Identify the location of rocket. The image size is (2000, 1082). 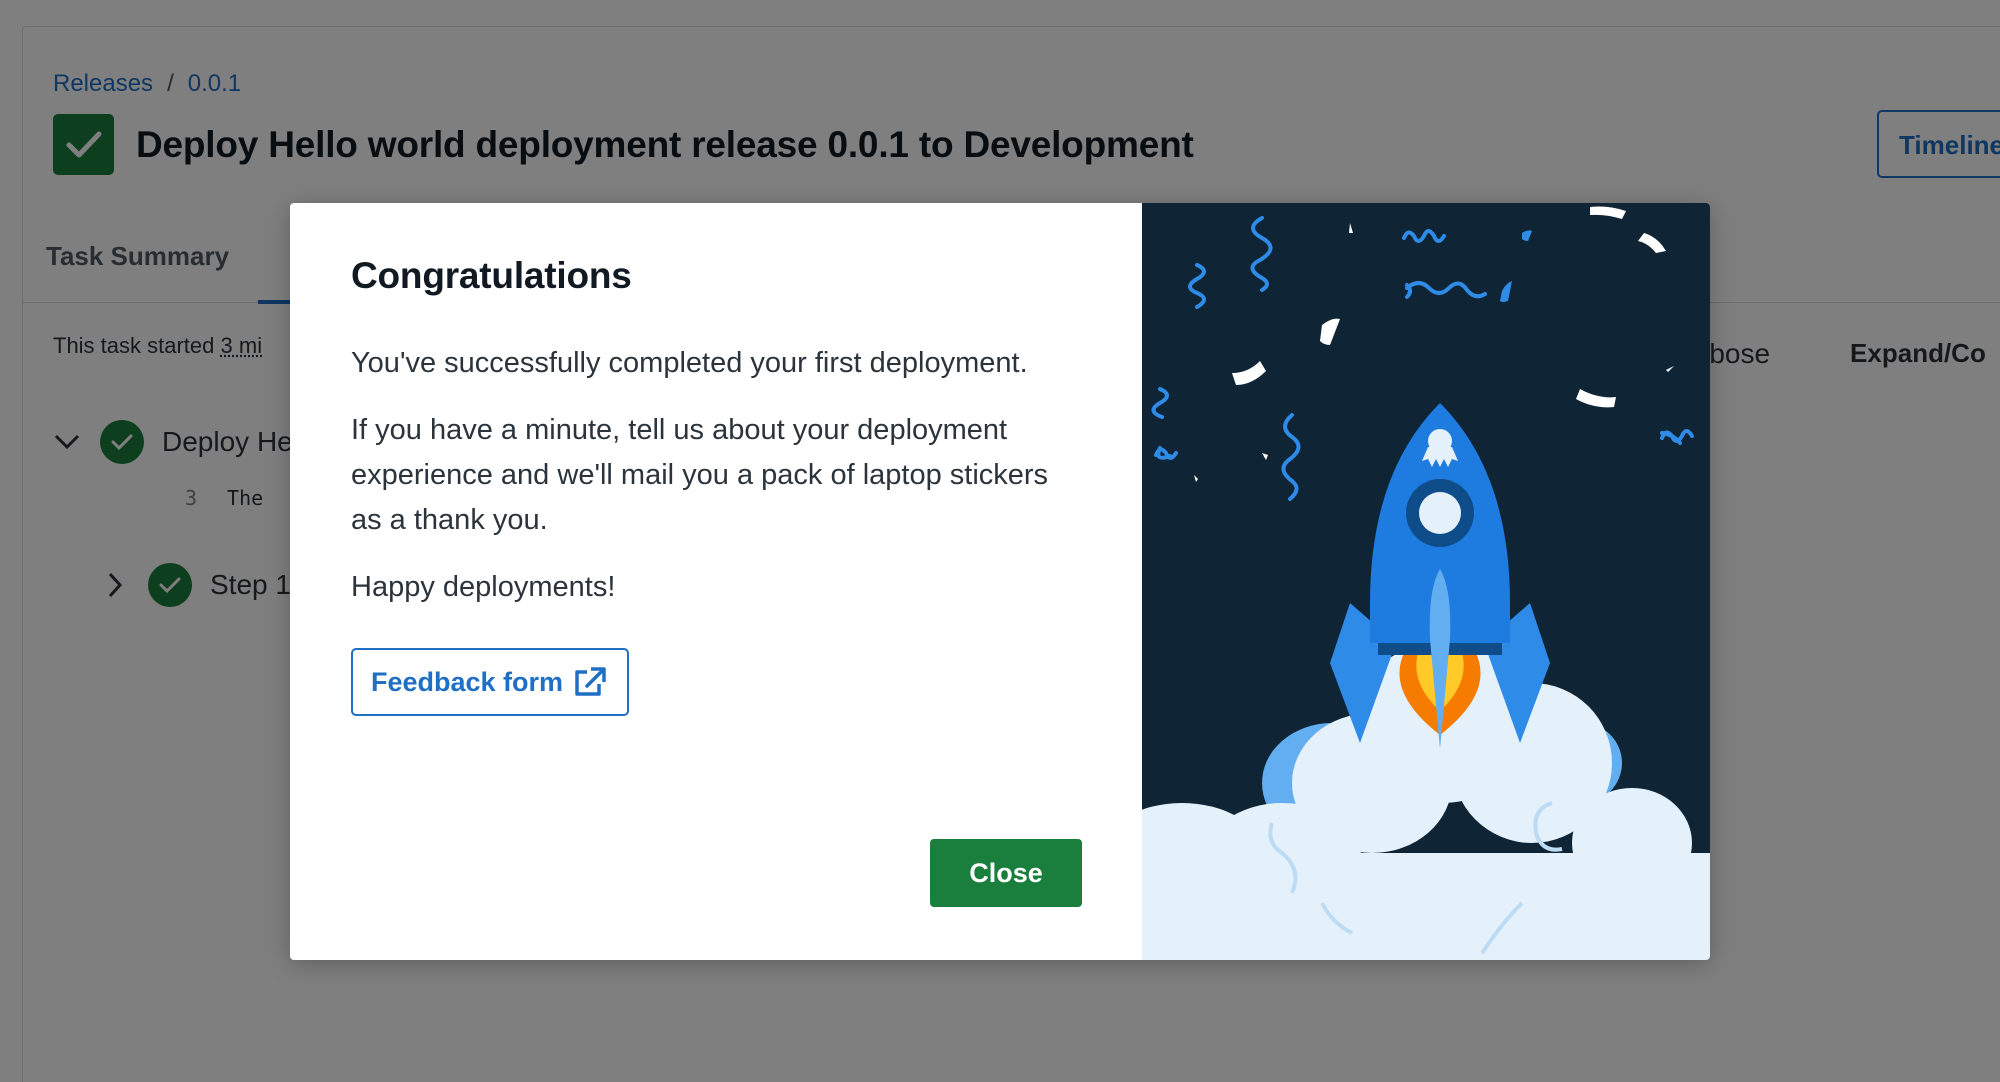
(1440, 576).